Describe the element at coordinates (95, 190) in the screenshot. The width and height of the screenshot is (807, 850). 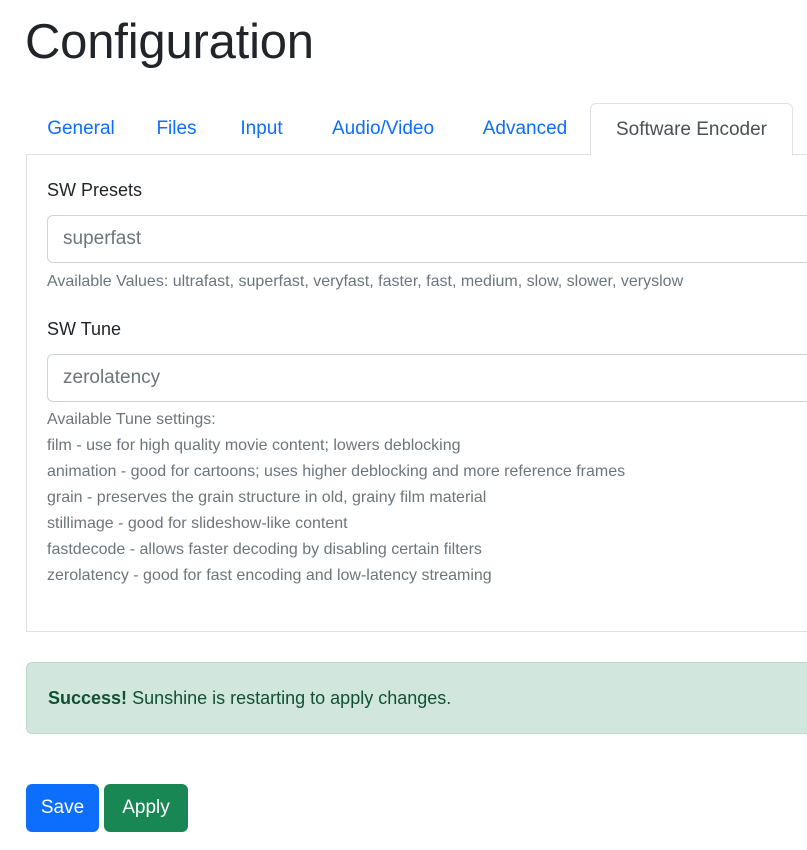
I see `sw-presets-label: SW Presets` at that location.